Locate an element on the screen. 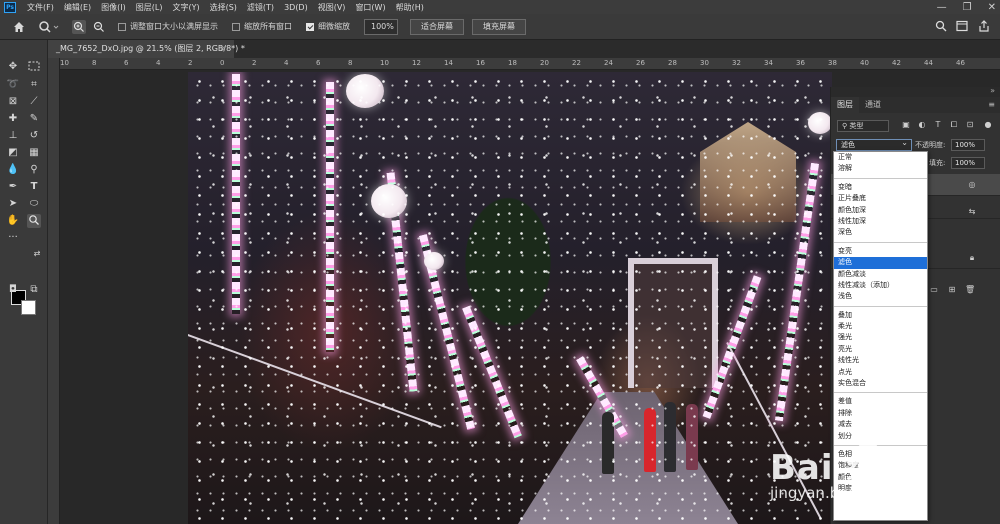 The width and height of the screenshot is (1000, 524). menu-view: 视图(V) is located at coordinates (332, 7).